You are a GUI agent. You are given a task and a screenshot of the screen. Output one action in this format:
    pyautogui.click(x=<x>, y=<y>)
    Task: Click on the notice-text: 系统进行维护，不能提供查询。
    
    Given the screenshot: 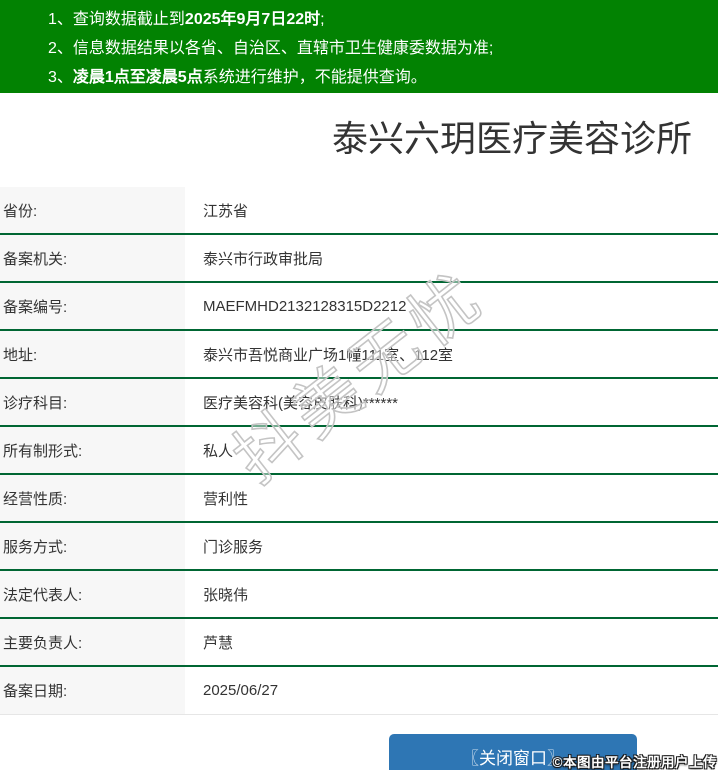 What is the action you would take?
    pyautogui.click(x=314, y=77)
    